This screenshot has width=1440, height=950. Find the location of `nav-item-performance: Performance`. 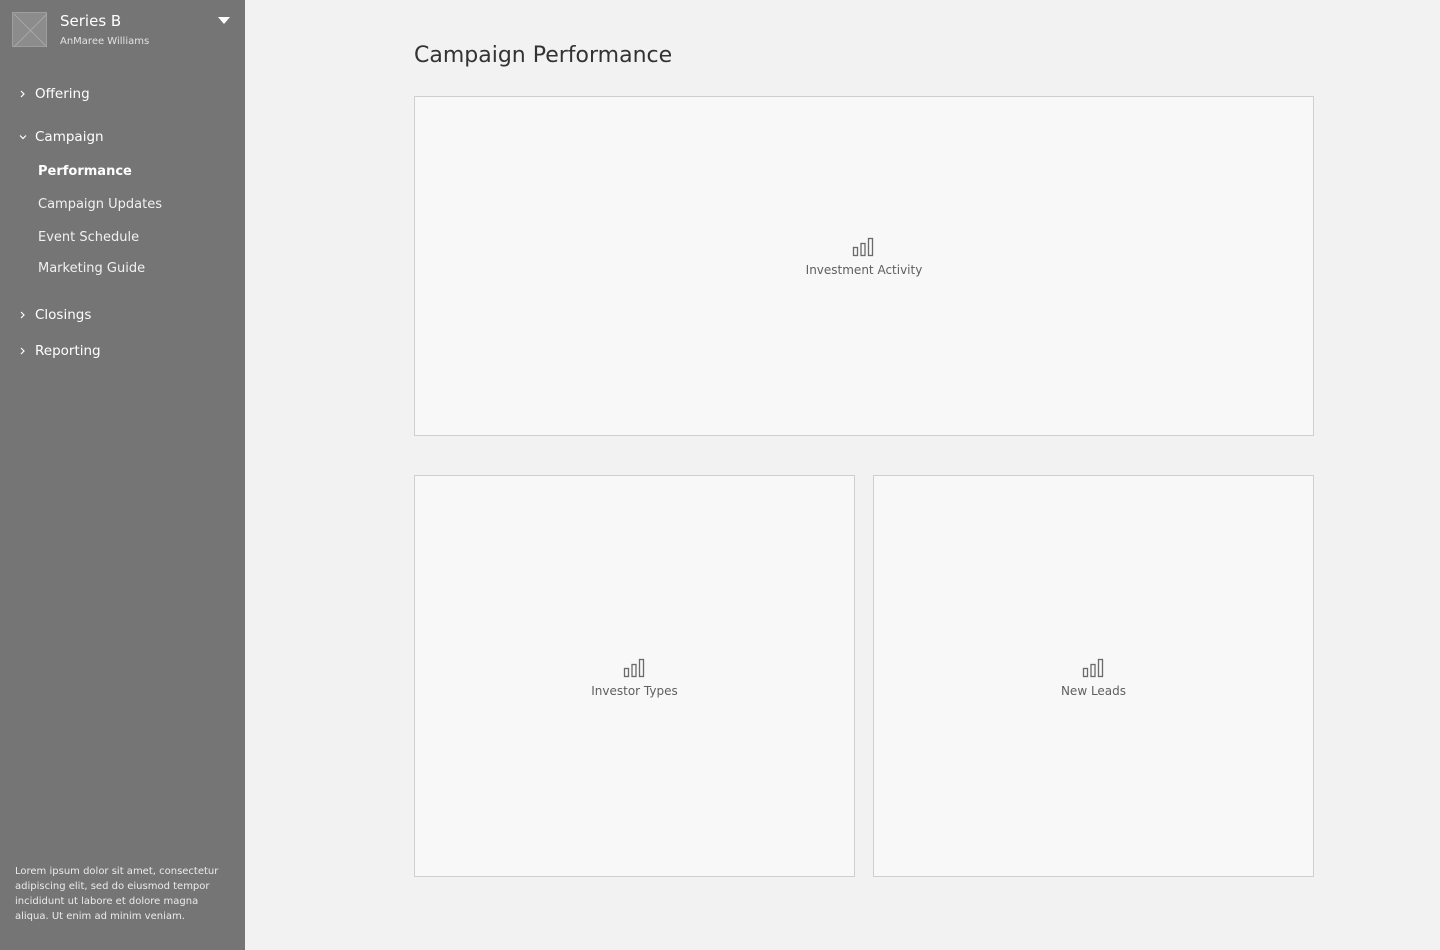

nav-item-performance: Performance is located at coordinates (85, 172).